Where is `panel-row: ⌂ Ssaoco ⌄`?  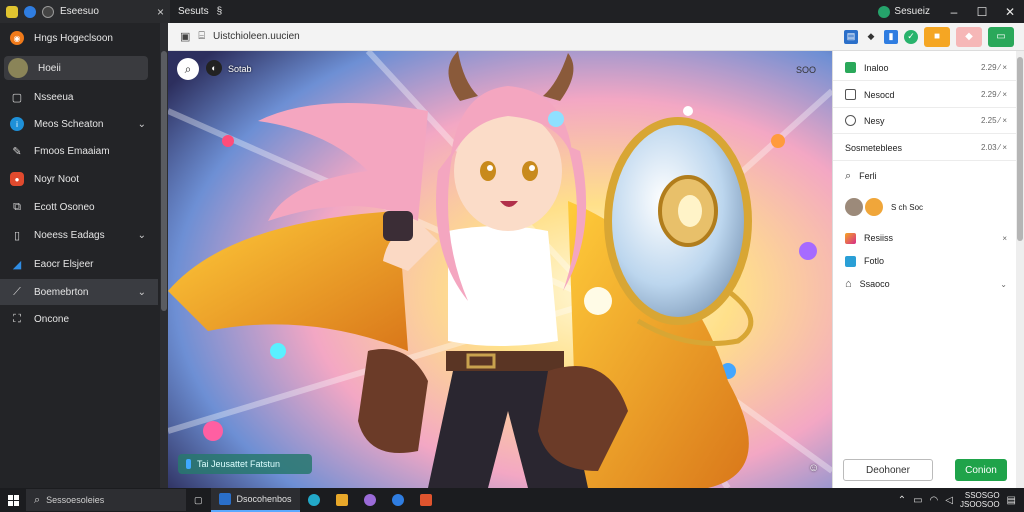 panel-row: ⌂ Ssaoco ⌄ is located at coordinates (925, 284).